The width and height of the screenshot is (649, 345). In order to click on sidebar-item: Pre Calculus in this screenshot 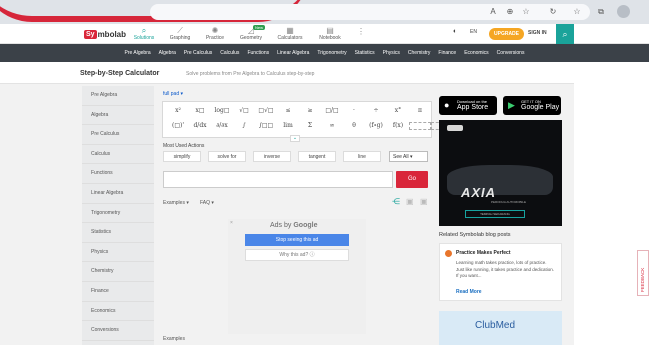, I will do `click(118, 135)`.